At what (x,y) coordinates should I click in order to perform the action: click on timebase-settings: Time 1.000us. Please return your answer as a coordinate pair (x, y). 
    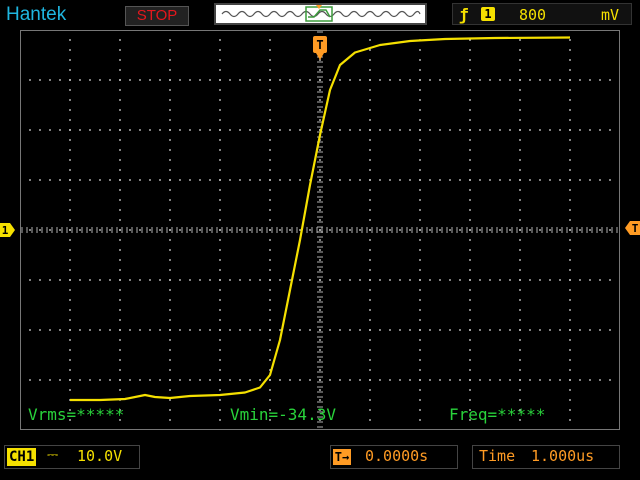
    Looking at the image, I should click on (546, 457).